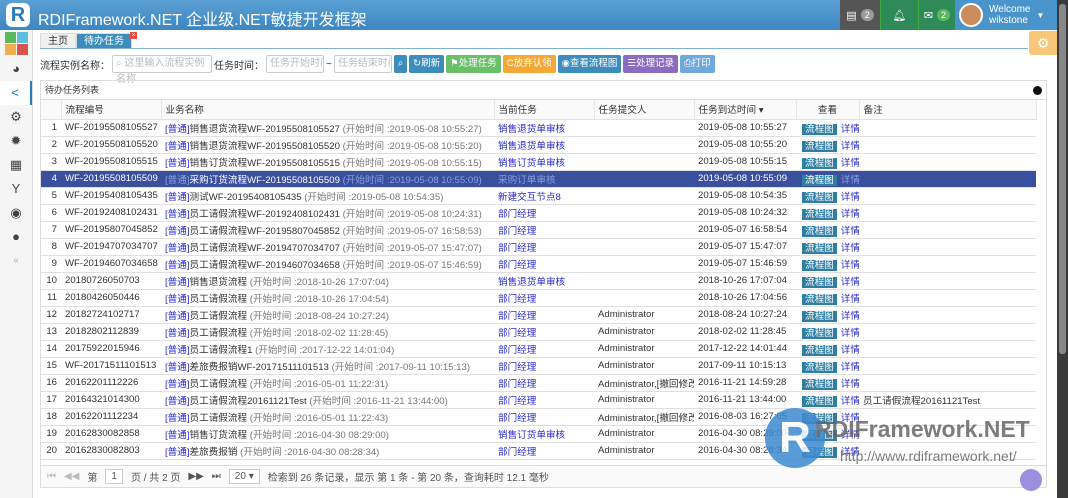  Describe the element at coordinates (111, 110) in the screenshot. I see `column-header: 流程编号` at that location.